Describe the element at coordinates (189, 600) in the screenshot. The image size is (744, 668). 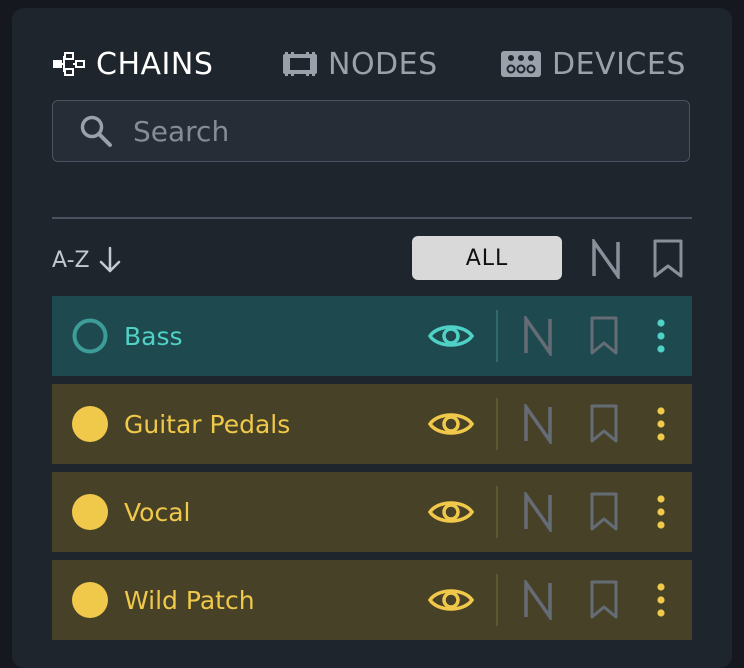
I see `chain-name: Wild Patch` at that location.